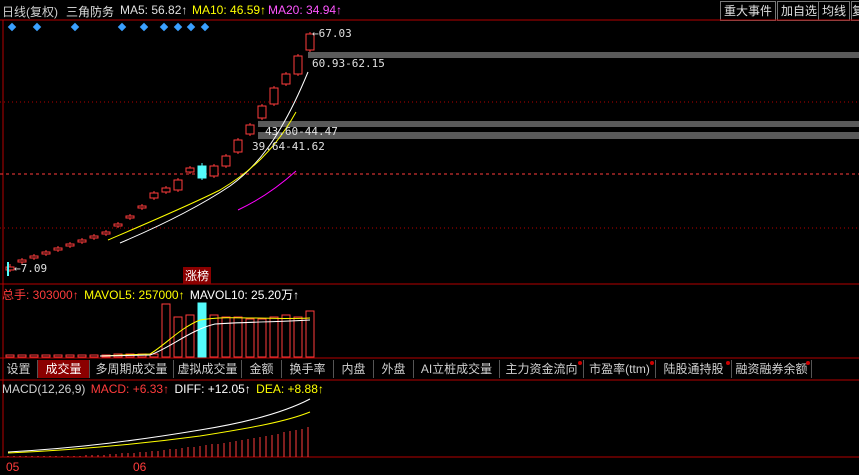  I want to click on limit-up-badge: 涨榜, so click(197, 275).